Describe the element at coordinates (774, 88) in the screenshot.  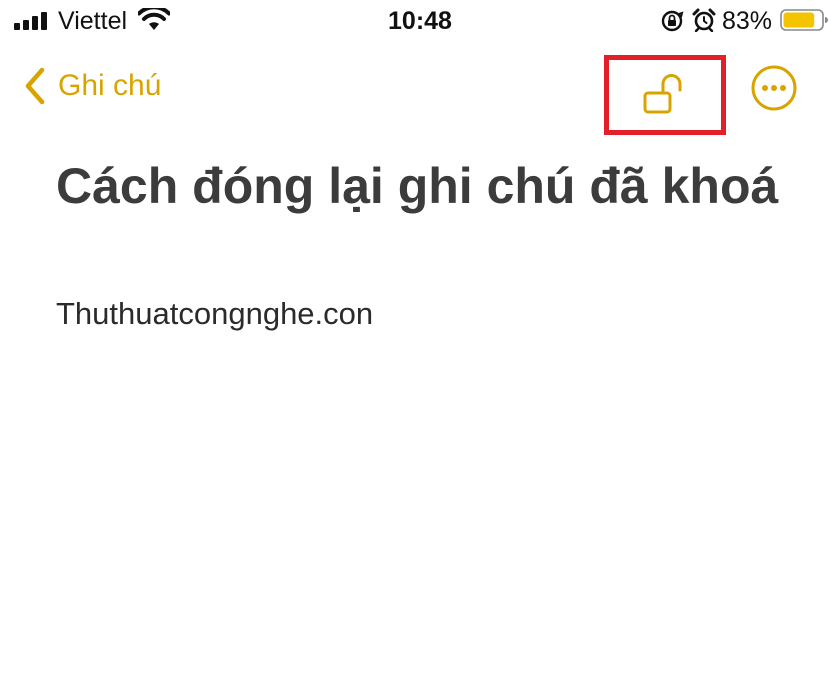
I see `more-options-icon` at that location.